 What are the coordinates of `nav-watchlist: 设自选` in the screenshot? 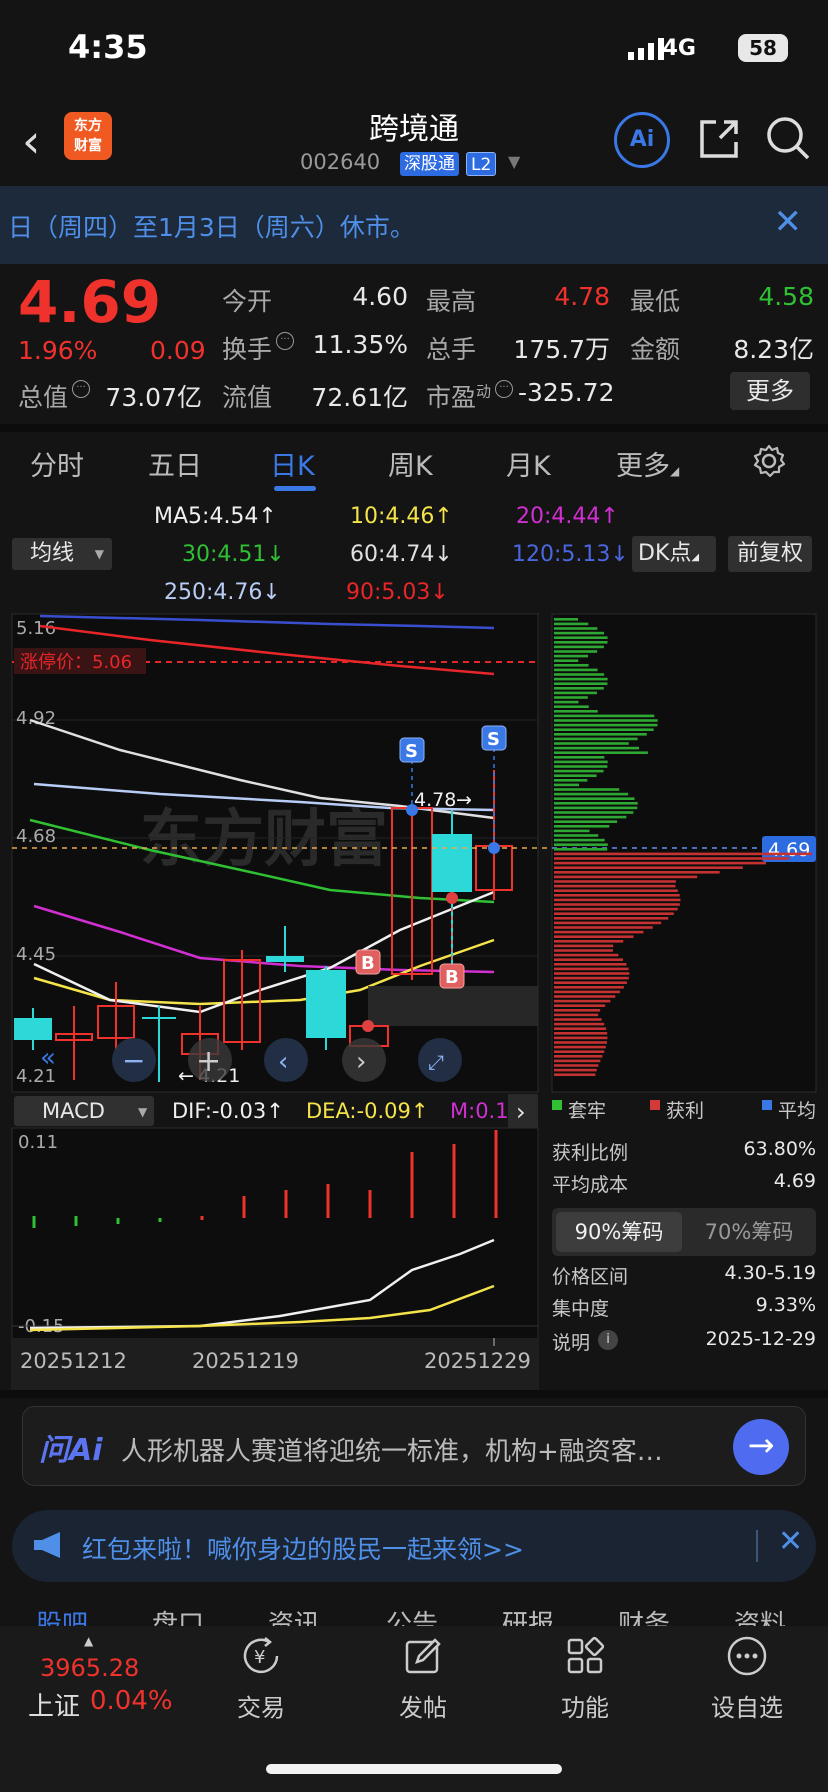 It's located at (747, 1678).